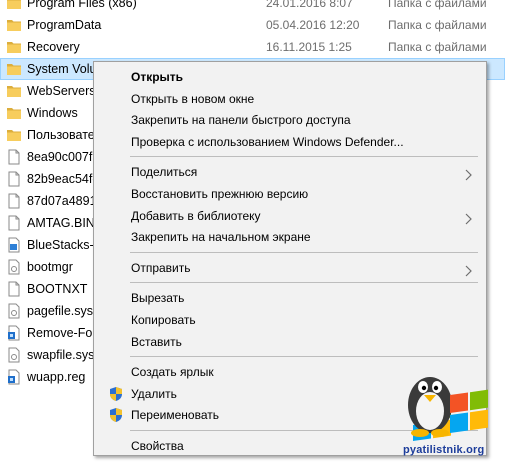 This screenshot has width=505, height=466. Describe the element at coordinates (61, 355) in the screenshot. I see `file-name: swapfile.sys` at that location.